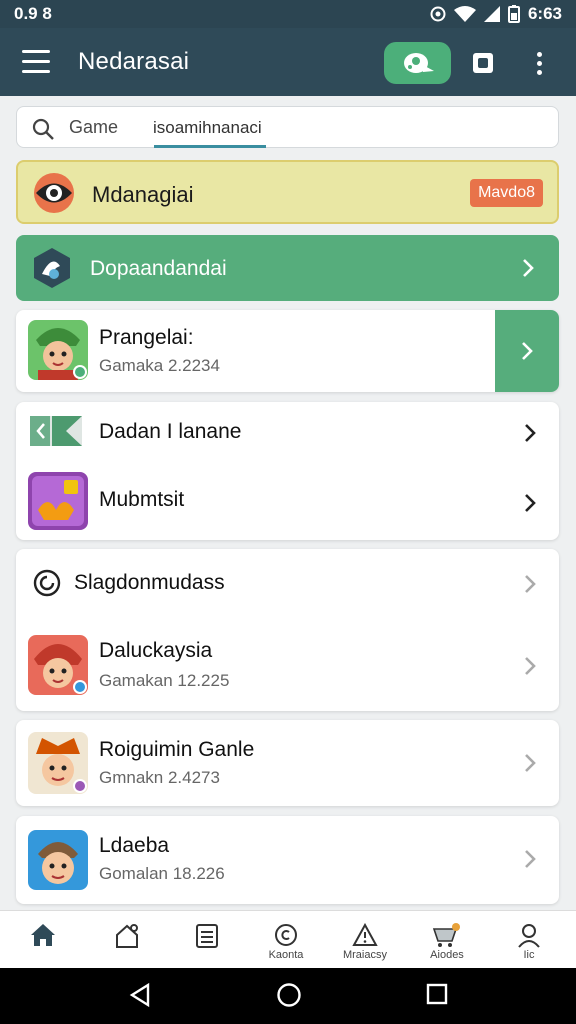 This screenshot has height=1024, width=576. What do you see at coordinates (529, 936) in the screenshot?
I see `person-icon` at bounding box center [529, 936].